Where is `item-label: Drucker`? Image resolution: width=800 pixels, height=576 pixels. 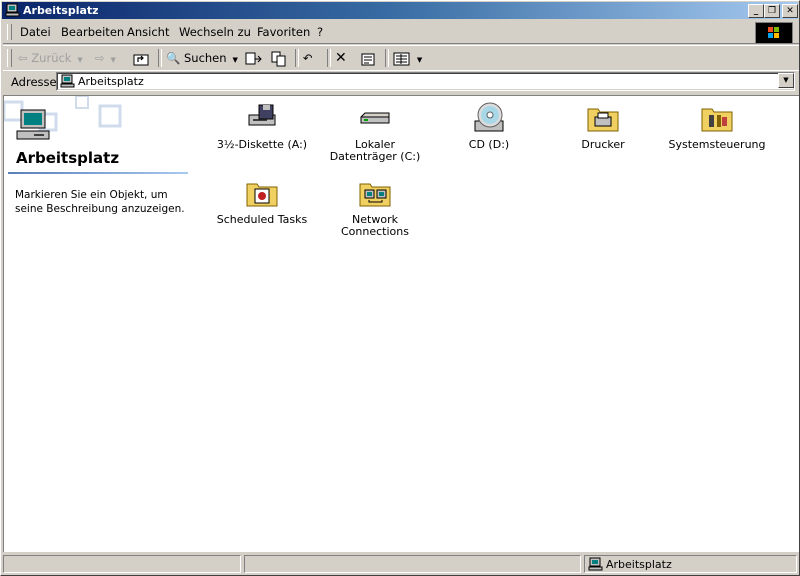 item-label: Drucker is located at coordinates (603, 144).